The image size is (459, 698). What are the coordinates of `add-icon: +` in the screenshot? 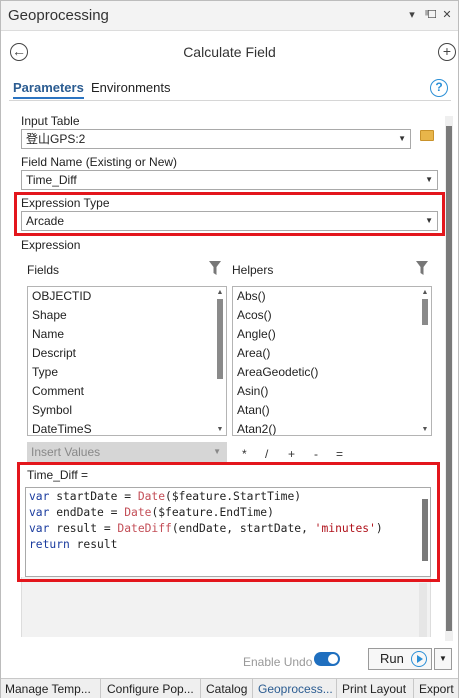 It's located at (447, 52).